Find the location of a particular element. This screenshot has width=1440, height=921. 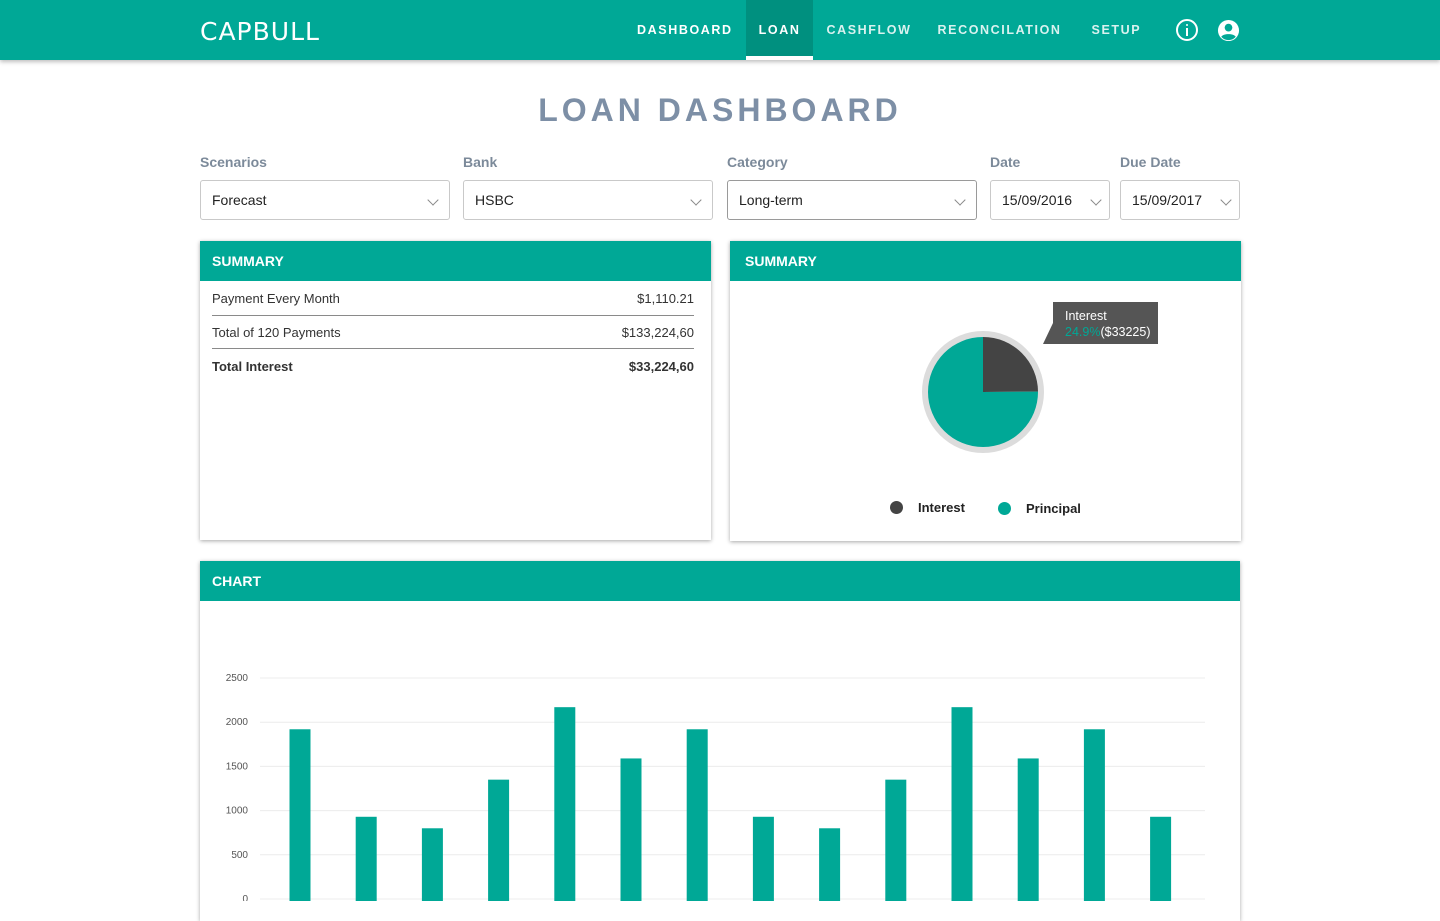

summary-row-value: $133,224,60 is located at coordinates (657, 332).